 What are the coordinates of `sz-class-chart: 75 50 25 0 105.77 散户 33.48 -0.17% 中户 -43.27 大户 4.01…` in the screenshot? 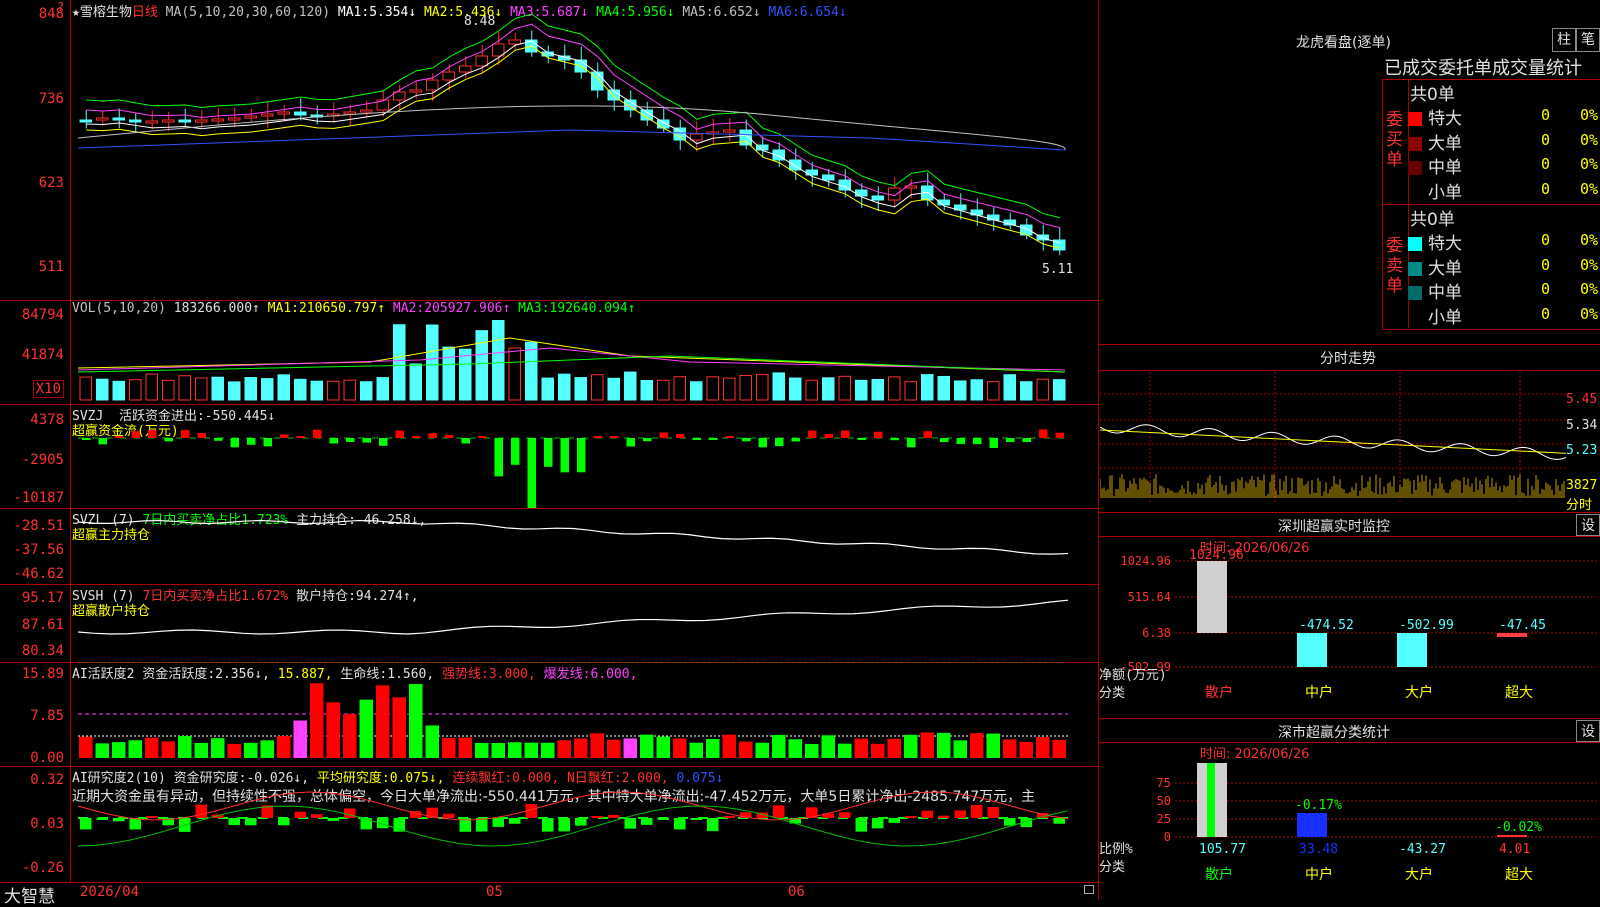 It's located at (1349, 821).